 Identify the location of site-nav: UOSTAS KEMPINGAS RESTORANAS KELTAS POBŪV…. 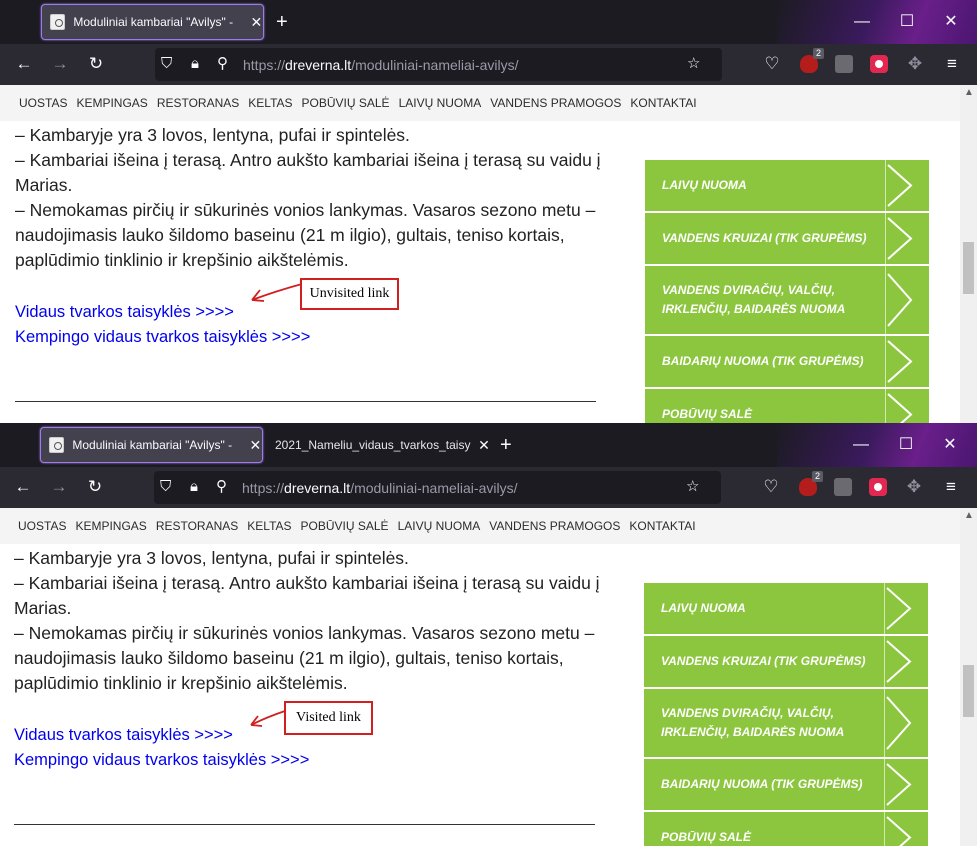
(480, 526).